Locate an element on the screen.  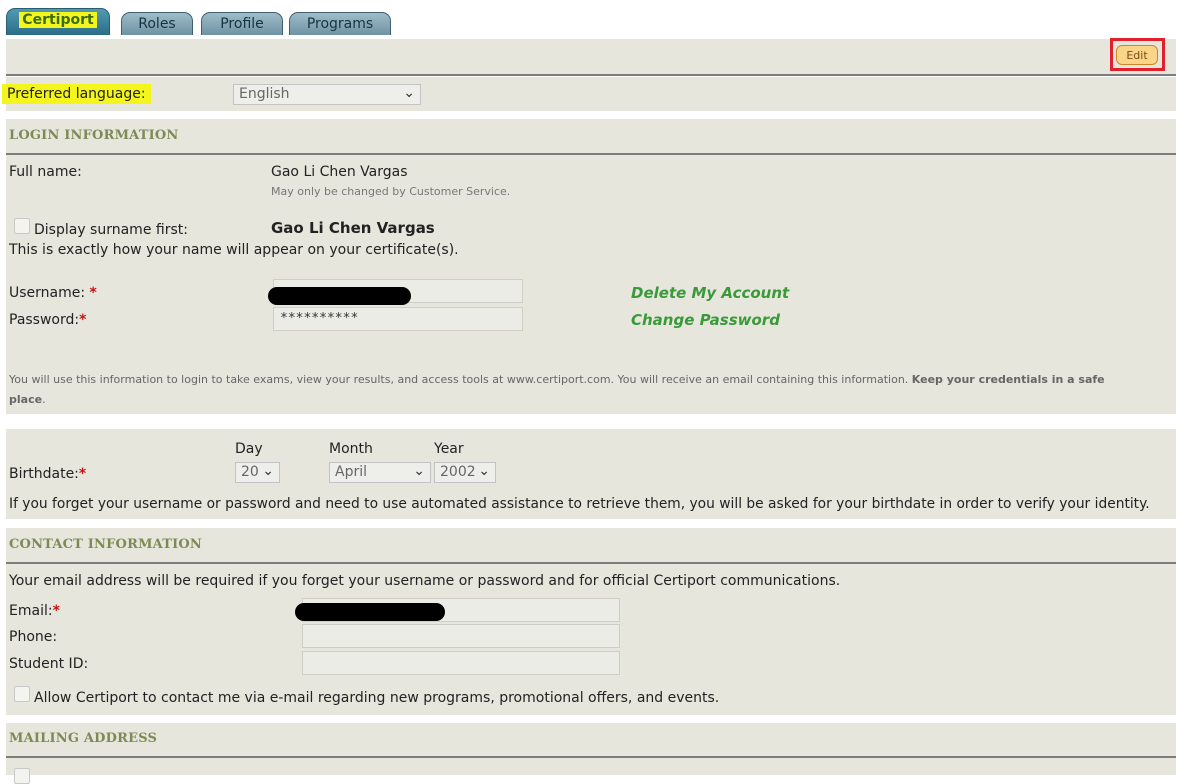
mailing-section-divider is located at coordinates (591, 757).